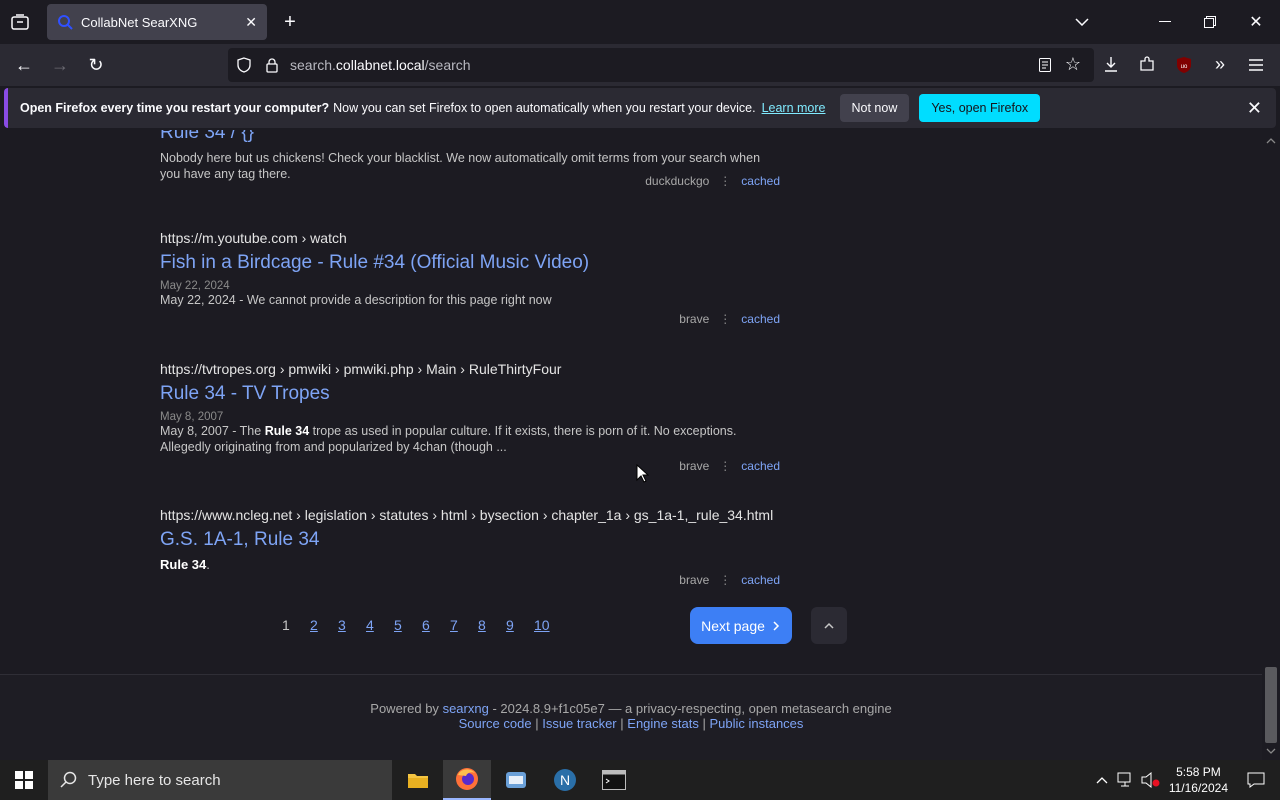 This screenshot has width=1280, height=800. Describe the element at coordinates (470, 137) in the screenshot. I see `result-title: Rule 34 / {}` at that location.